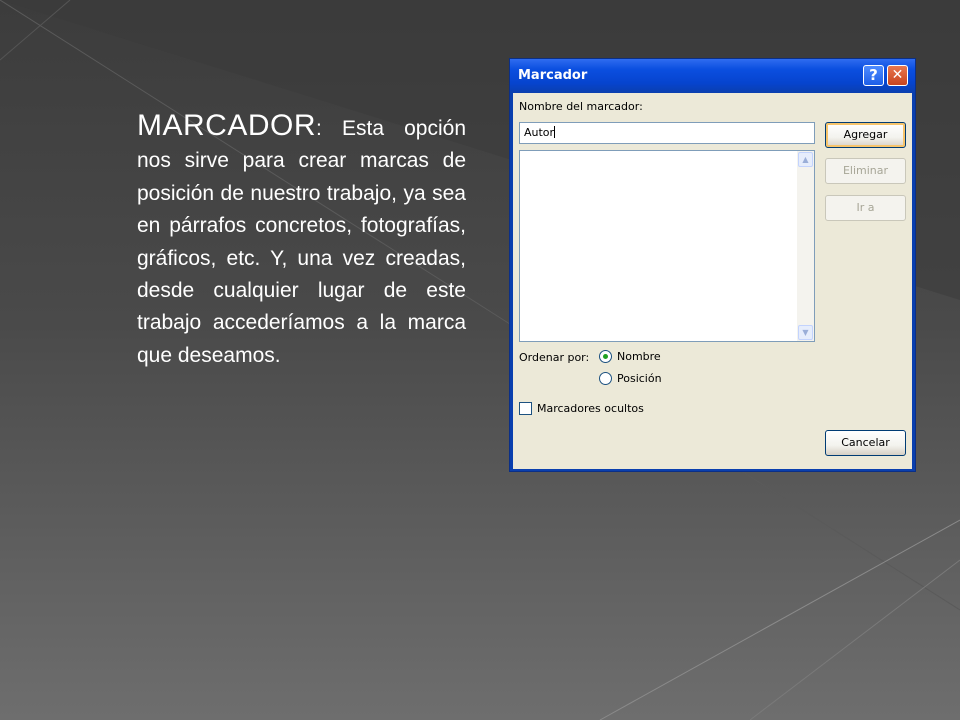  What do you see at coordinates (525, 408) in the screenshot?
I see `hidden-bookmarks-checkbox` at bounding box center [525, 408].